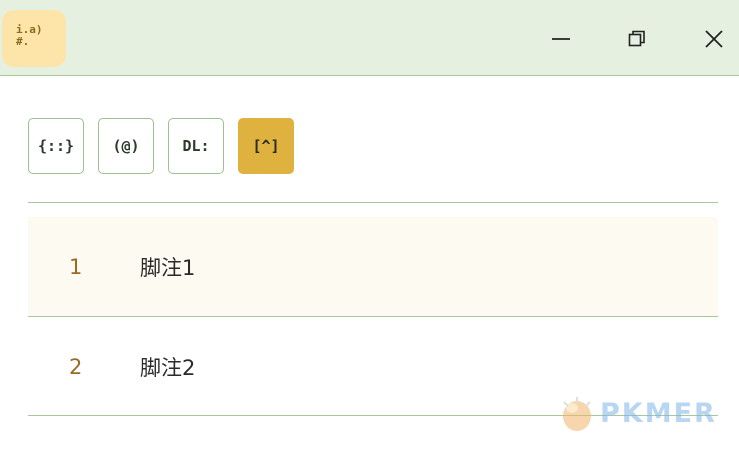 Image resolution: width=739 pixels, height=455 pixels. I want to click on app-logo-icon: i.a) #., so click(34, 38).